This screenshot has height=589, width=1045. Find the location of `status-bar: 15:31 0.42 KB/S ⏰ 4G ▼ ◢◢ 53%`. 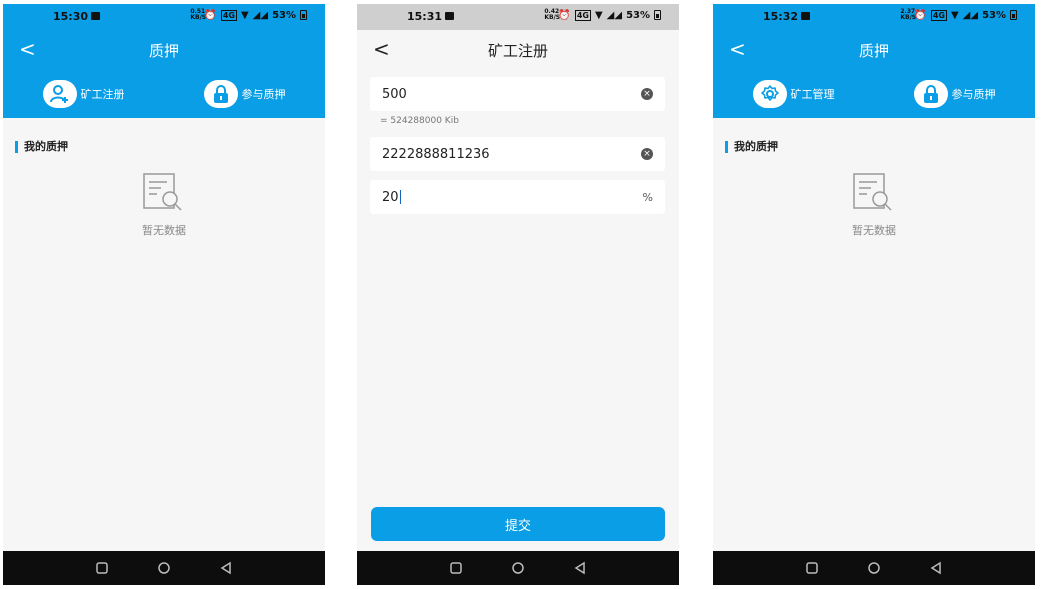

status-bar: 15:31 0.42 KB/S ⏰ 4G ▼ ◢◢ 53% is located at coordinates (518, 17).